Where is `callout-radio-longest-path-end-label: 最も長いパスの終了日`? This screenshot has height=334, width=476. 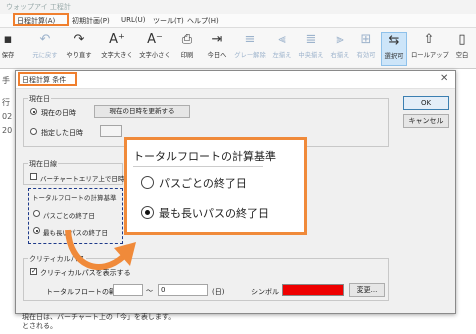 callout-radio-longest-path-end-label: 最も長いパスの終了日 is located at coordinates (214, 213).